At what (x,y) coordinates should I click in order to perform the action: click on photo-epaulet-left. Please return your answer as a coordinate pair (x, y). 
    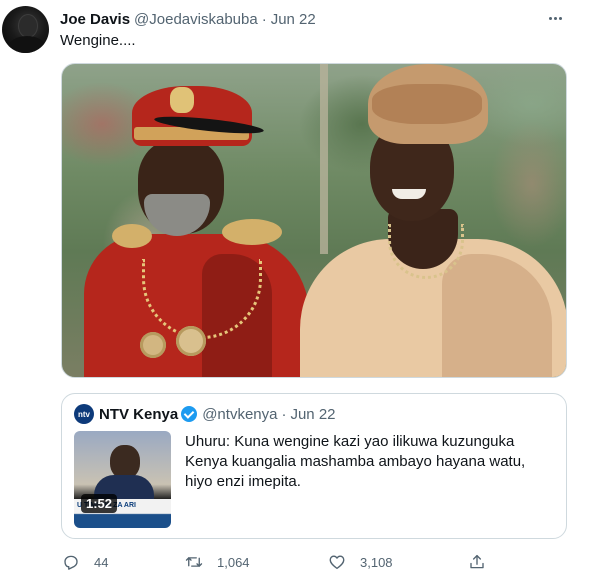
    Looking at the image, I should click on (132, 236).